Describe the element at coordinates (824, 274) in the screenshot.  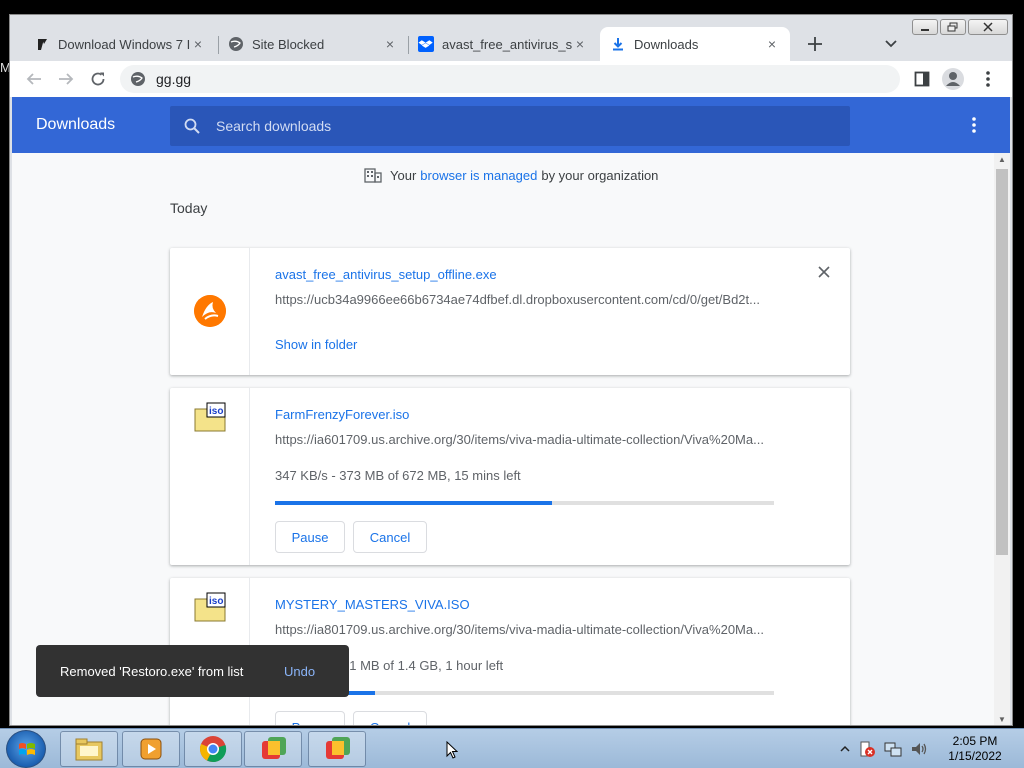
I see `remove-from-list-button` at that location.